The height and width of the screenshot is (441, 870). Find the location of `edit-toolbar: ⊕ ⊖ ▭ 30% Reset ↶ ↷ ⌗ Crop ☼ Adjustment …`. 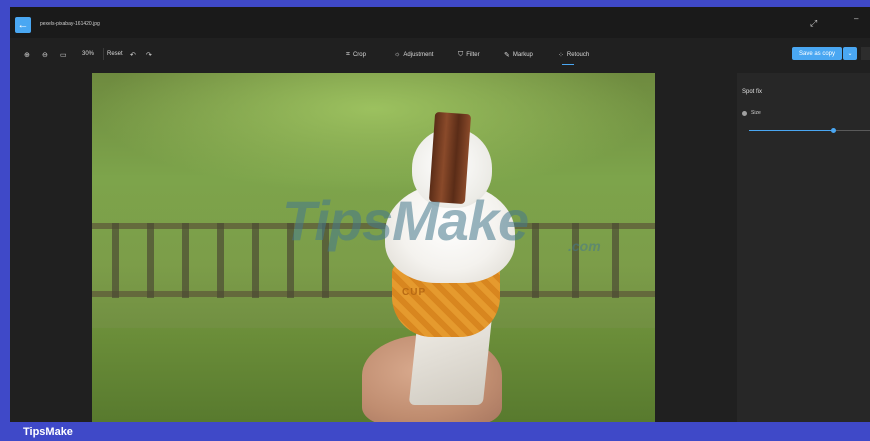

edit-toolbar: ⊕ ⊖ ▭ 30% Reset ↶ ↷ ⌗ Crop ☼ Adjustment … is located at coordinates (440, 55).